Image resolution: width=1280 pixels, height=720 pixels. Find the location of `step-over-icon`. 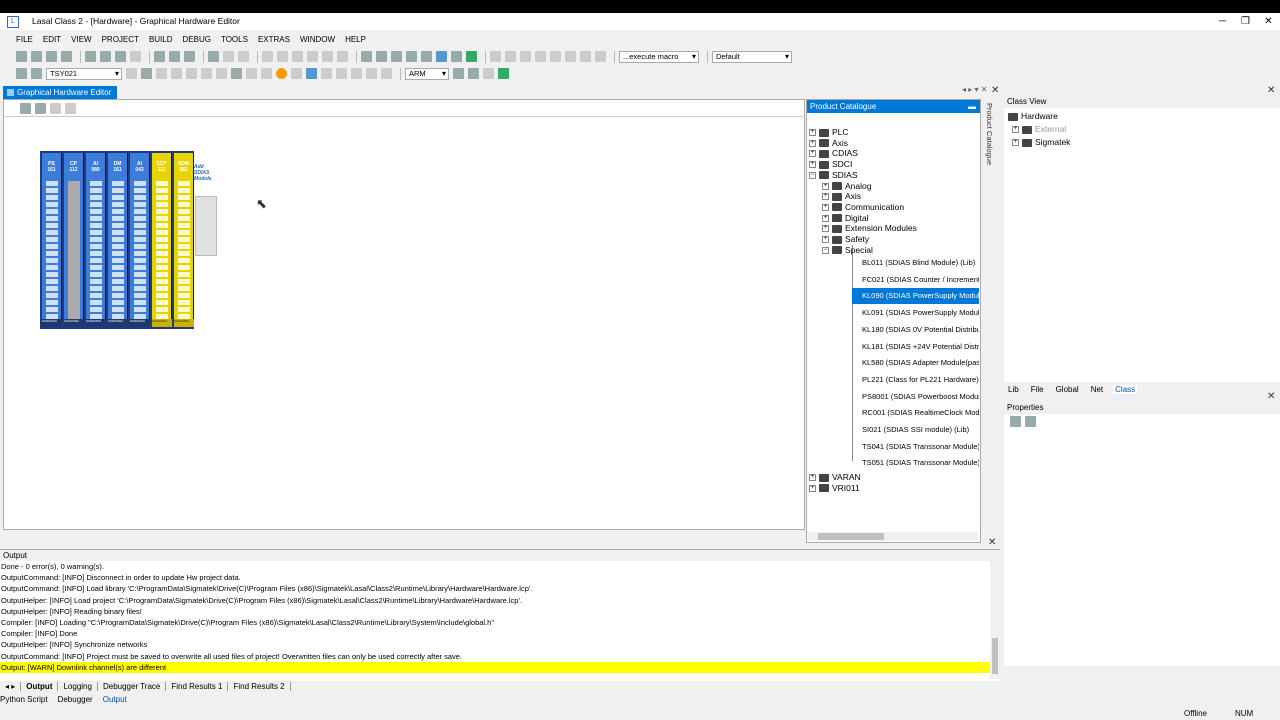

step-over-icon is located at coordinates (356, 73).